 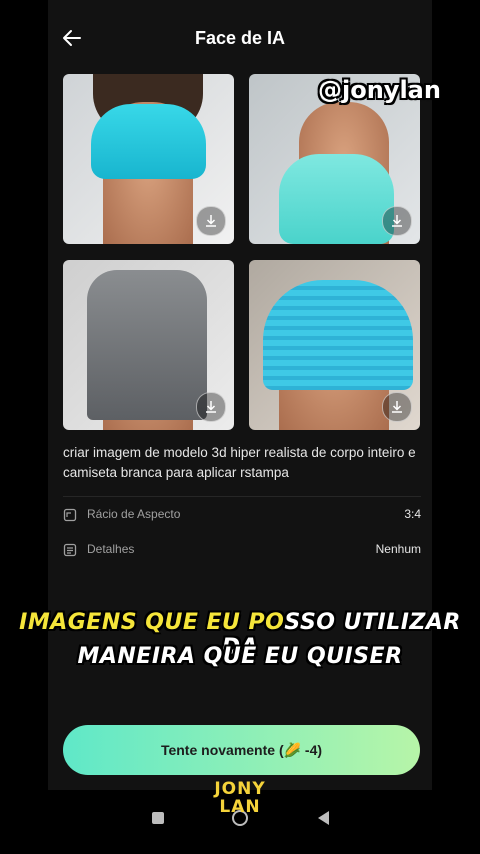 What do you see at coordinates (158, 818) in the screenshot?
I see `recent-apps-icon` at bounding box center [158, 818].